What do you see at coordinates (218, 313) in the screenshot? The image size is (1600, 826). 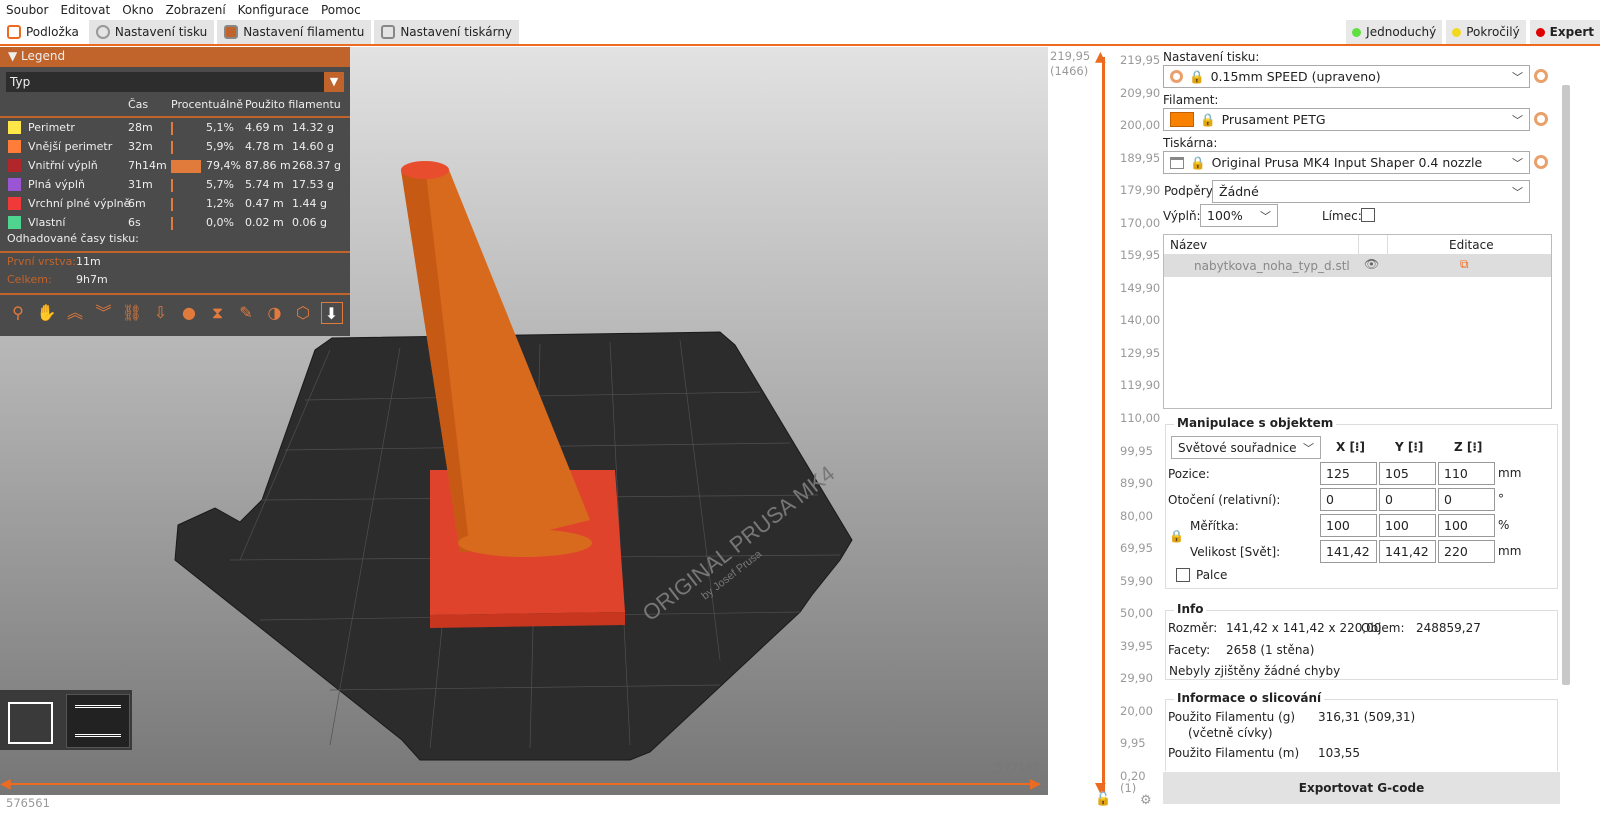 I see `pause-icon: ⧗` at bounding box center [218, 313].